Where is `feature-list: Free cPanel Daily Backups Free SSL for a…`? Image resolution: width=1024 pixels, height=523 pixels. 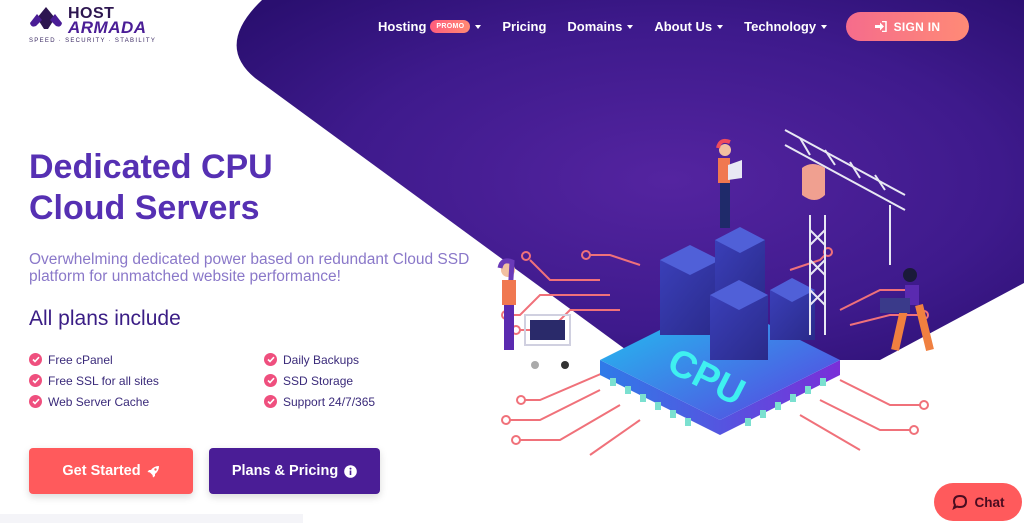
feature-list: Free cPanel Daily Backups Free SSL for a… is located at coordinates (229, 380).